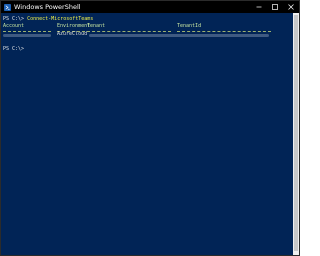  Describe the element at coordinates (96, 26) in the screenshot. I see `header-tenant: Tenant` at that location.